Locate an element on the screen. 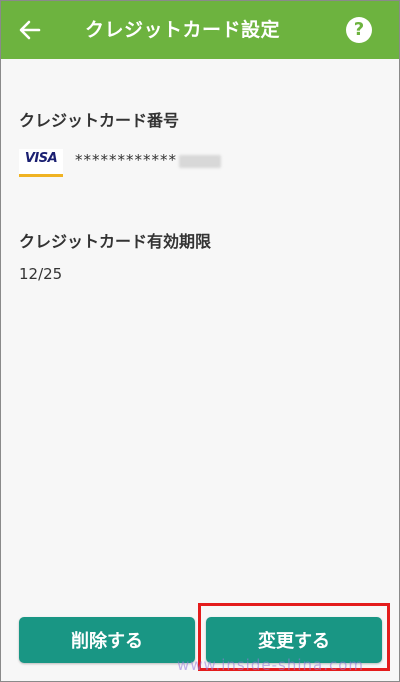  blurred-last-digits is located at coordinates (200, 161).